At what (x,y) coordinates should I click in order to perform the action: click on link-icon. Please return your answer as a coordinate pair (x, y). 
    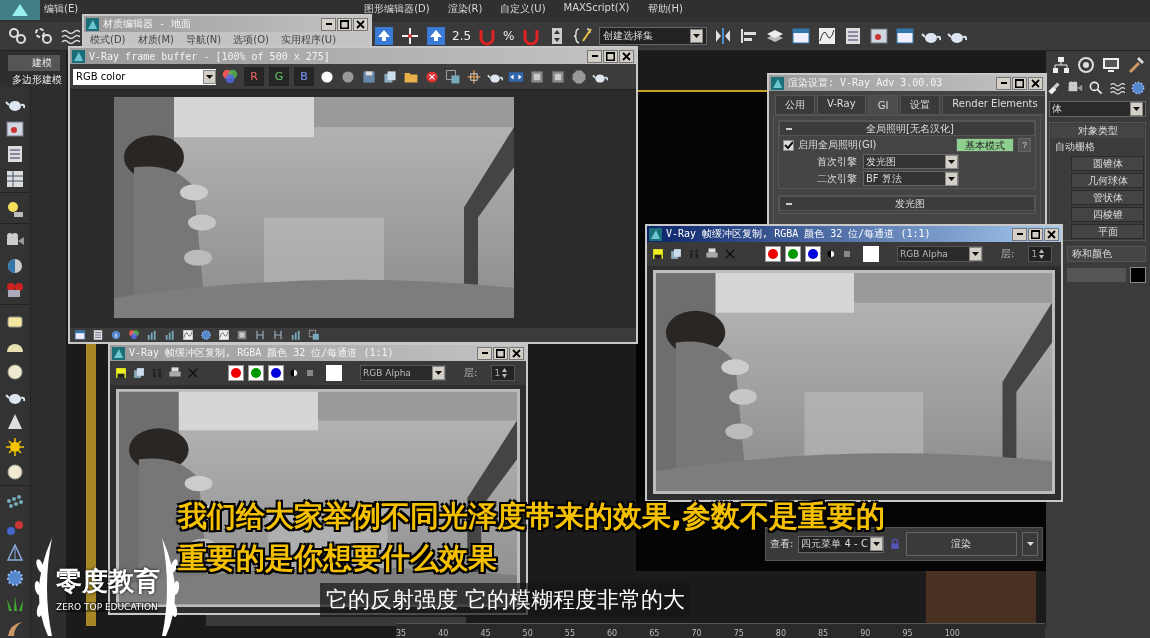
    Looking at the image, I should click on (18, 36).